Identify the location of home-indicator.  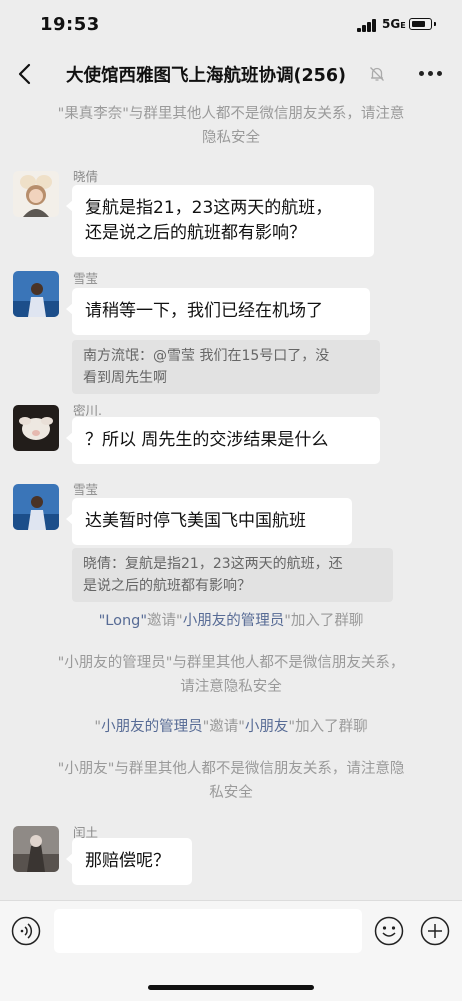
(231, 987).